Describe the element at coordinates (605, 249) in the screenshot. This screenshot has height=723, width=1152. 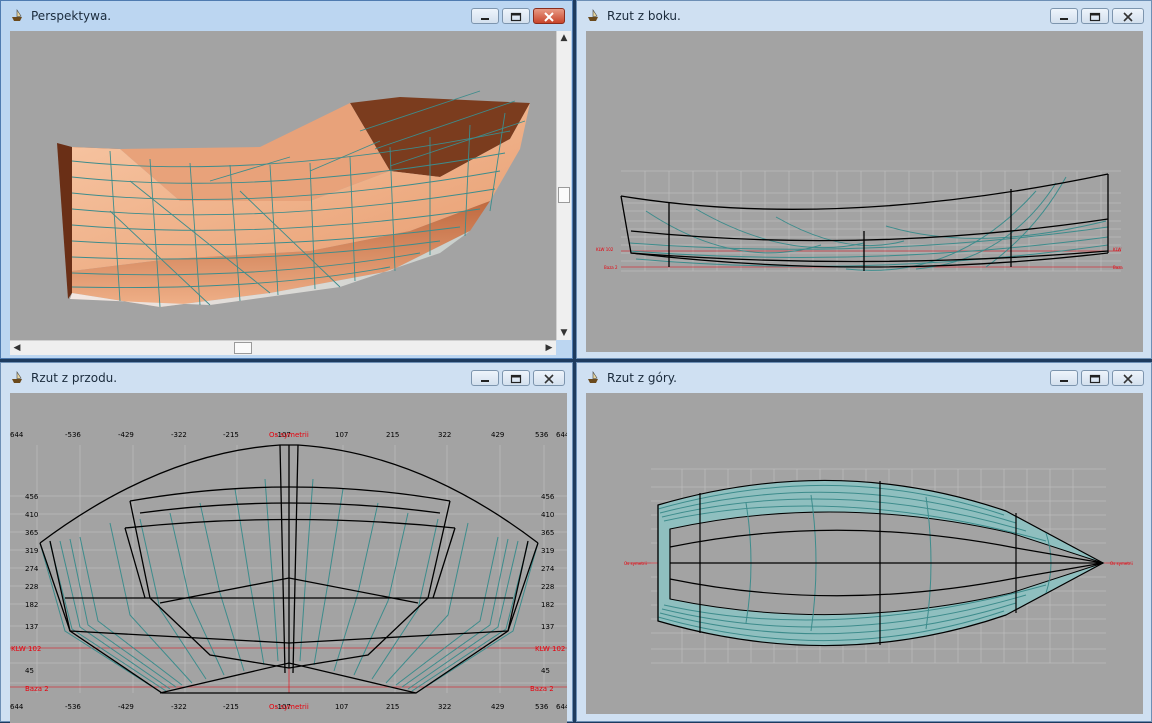
I see `svg-text: KLW 102` at that location.